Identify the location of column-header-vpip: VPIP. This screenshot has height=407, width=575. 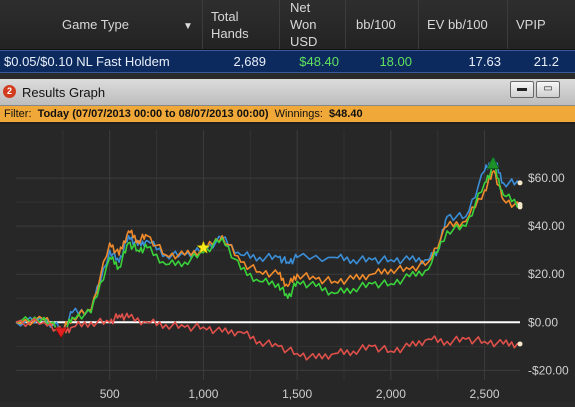
(541, 24).